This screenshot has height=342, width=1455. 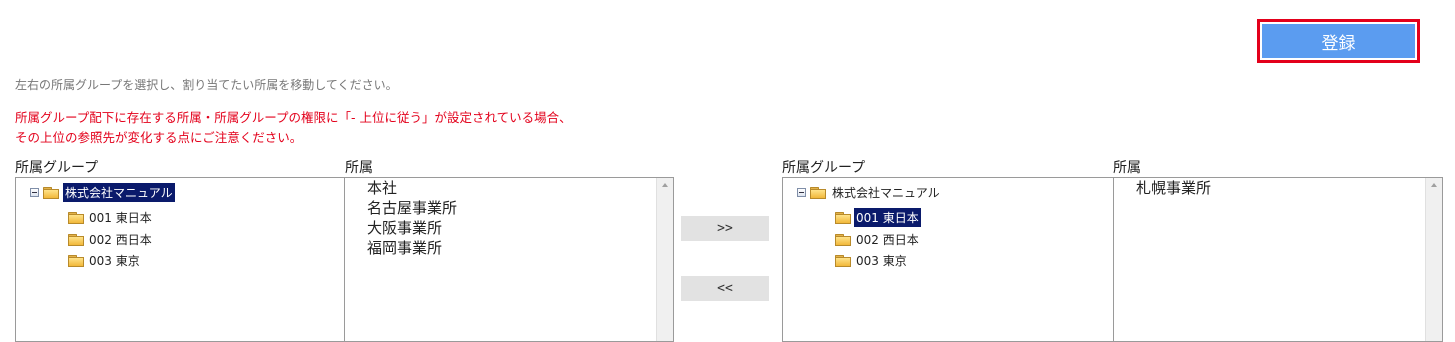 What do you see at coordinates (180, 259) in the screenshot?
I see `left-group-tree: 株式会社マニュアル 001 東日本 002 西日本 003 東京` at bounding box center [180, 259].